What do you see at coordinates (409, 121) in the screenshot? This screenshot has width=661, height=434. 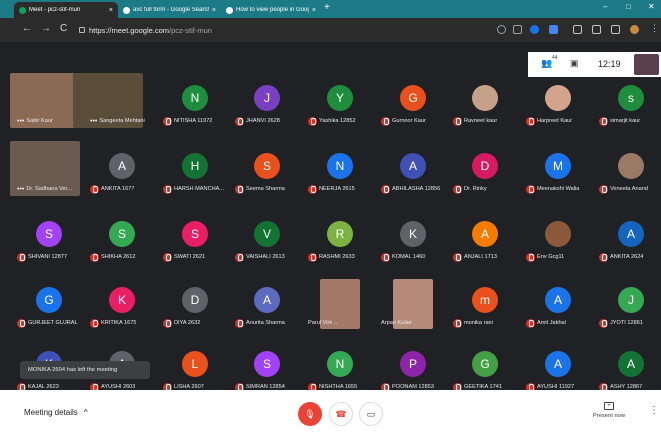 I see `participant-name: Gurnoor Kaur` at bounding box center [409, 121].